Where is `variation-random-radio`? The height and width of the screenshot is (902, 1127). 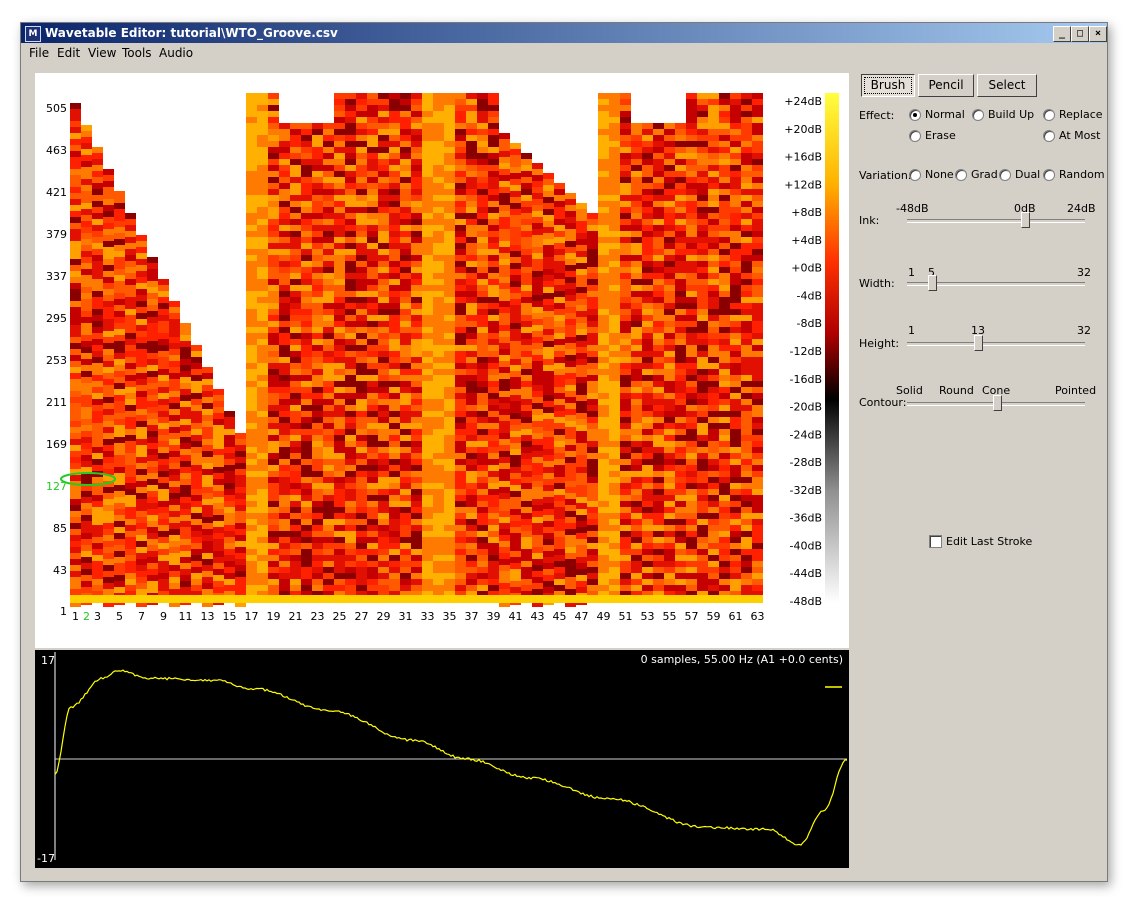
variation-random-radio is located at coordinates (1049, 175).